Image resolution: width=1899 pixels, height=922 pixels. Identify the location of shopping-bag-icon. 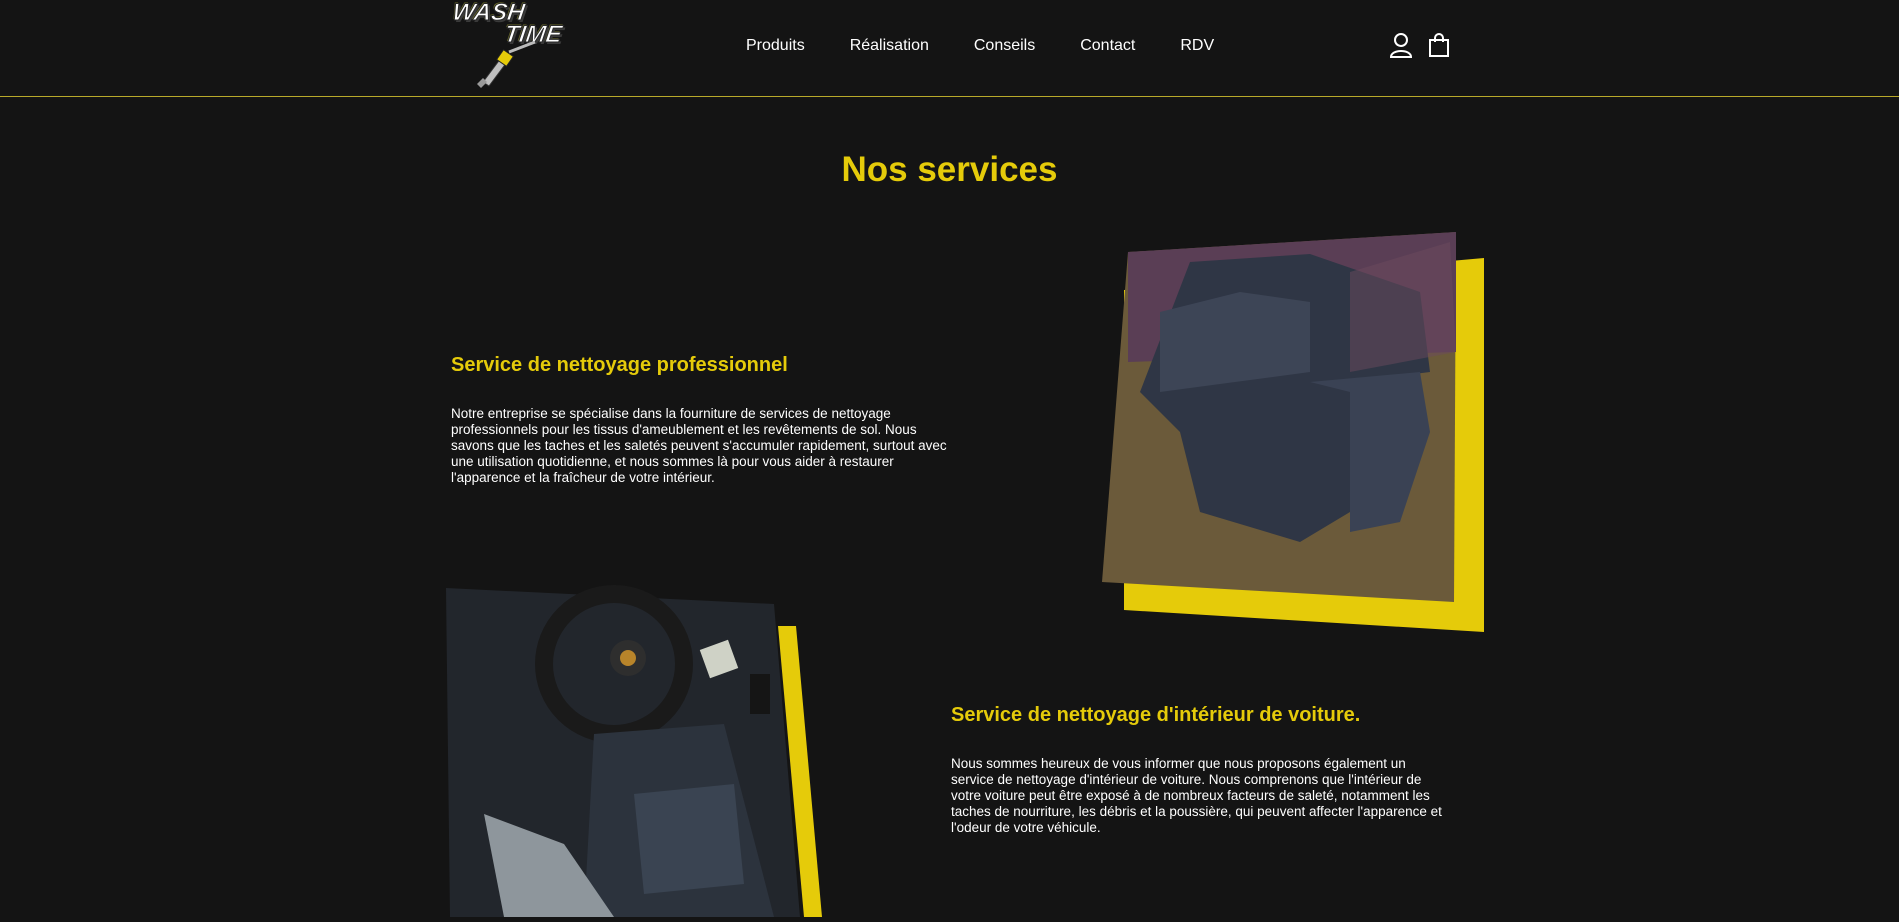
(1439, 45).